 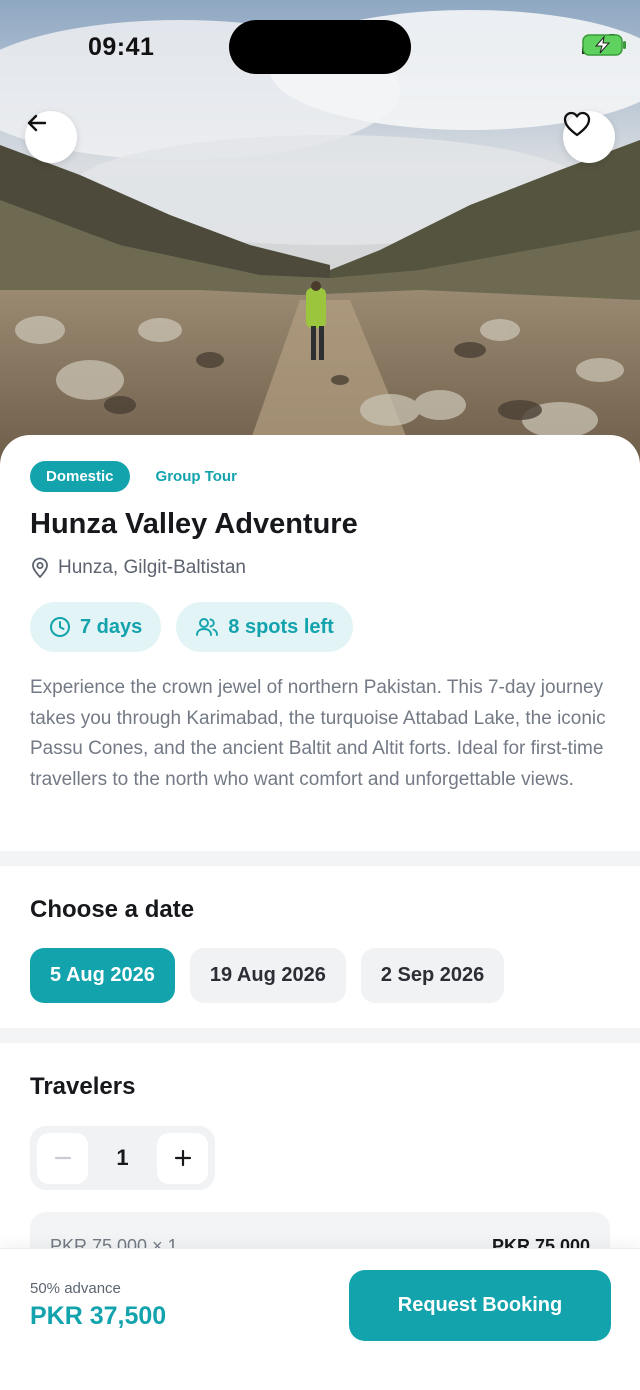 I want to click on arrow-left-icon, so click(x=37, y=123).